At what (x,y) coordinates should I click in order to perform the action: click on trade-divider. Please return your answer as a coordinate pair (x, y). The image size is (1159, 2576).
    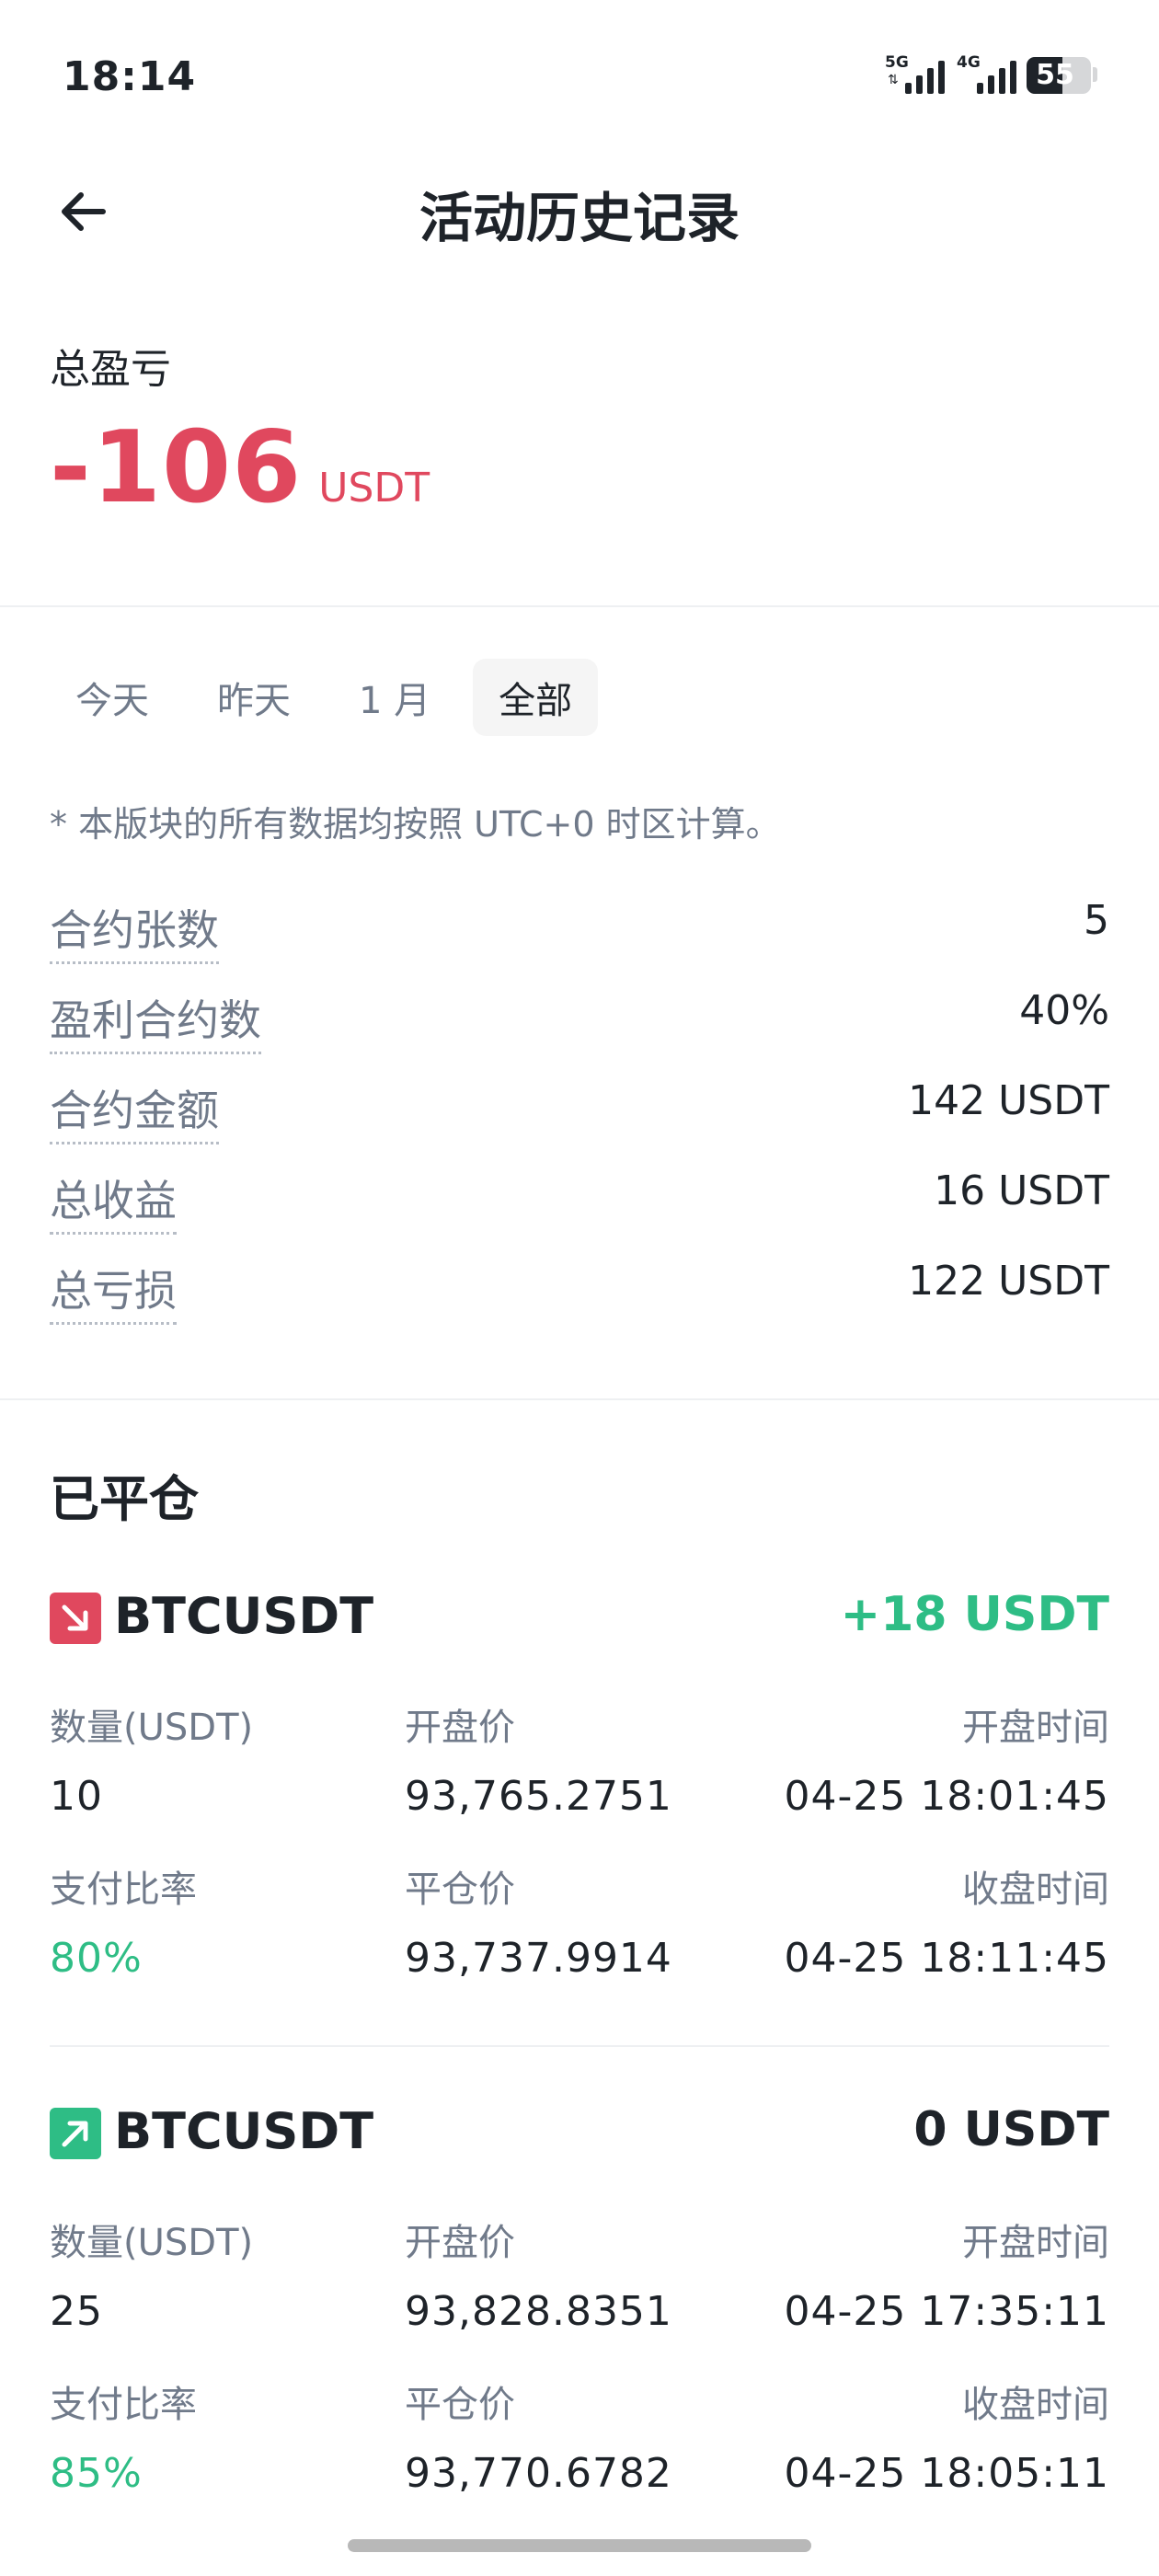
    Looking at the image, I should click on (579, 2046).